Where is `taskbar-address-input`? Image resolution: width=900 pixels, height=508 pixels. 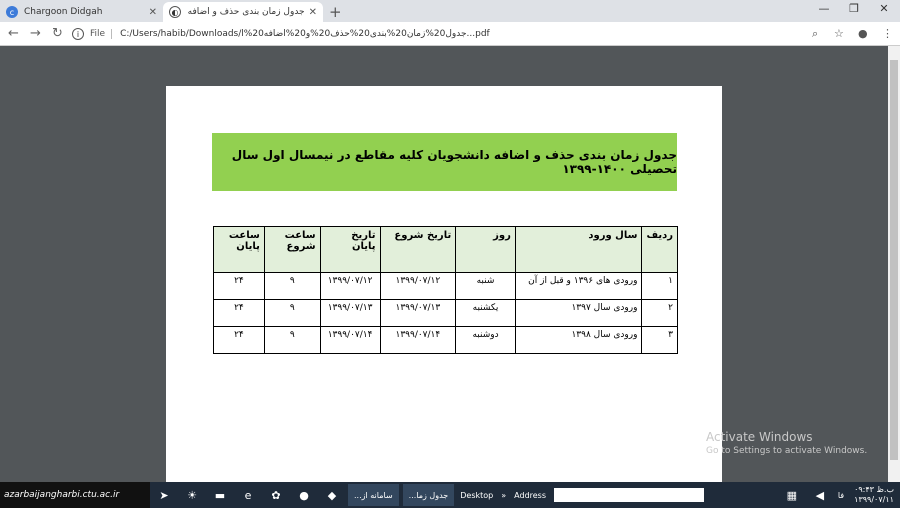 taskbar-address-input is located at coordinates (629, 495).